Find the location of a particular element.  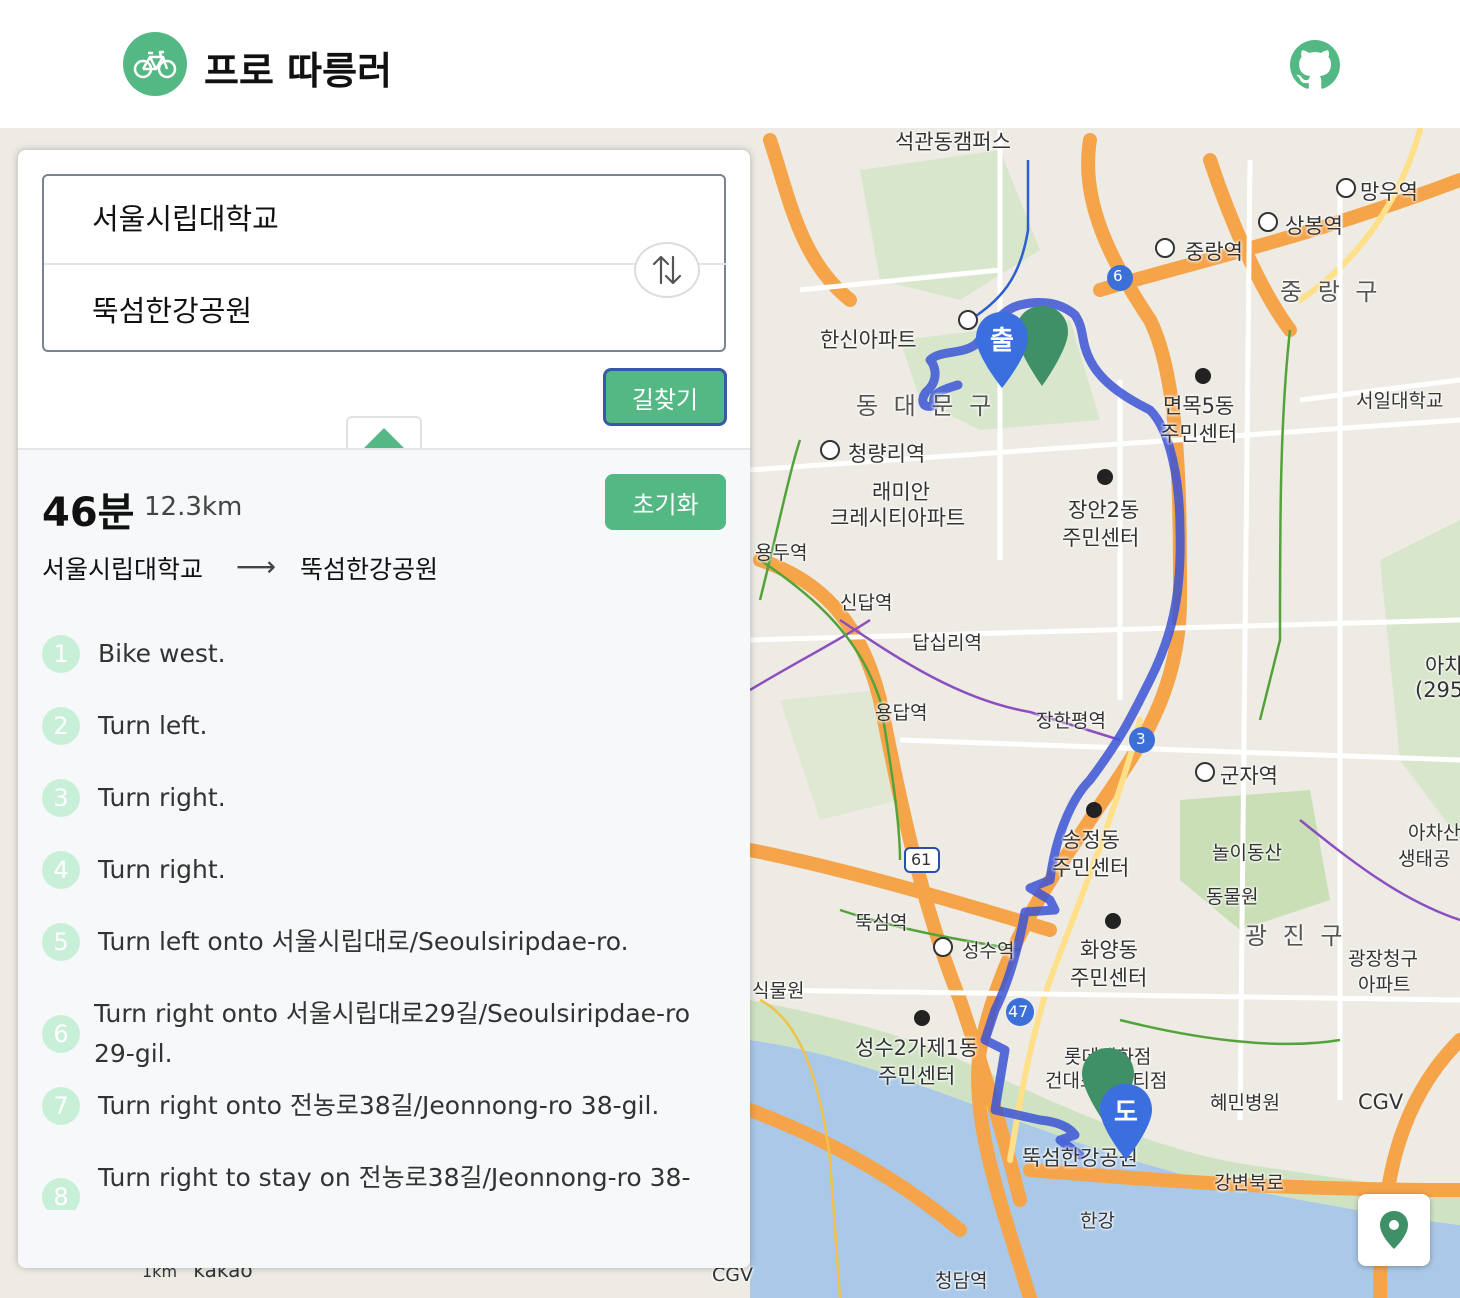

step-number: 6 is located at coordinates (61, 1034).